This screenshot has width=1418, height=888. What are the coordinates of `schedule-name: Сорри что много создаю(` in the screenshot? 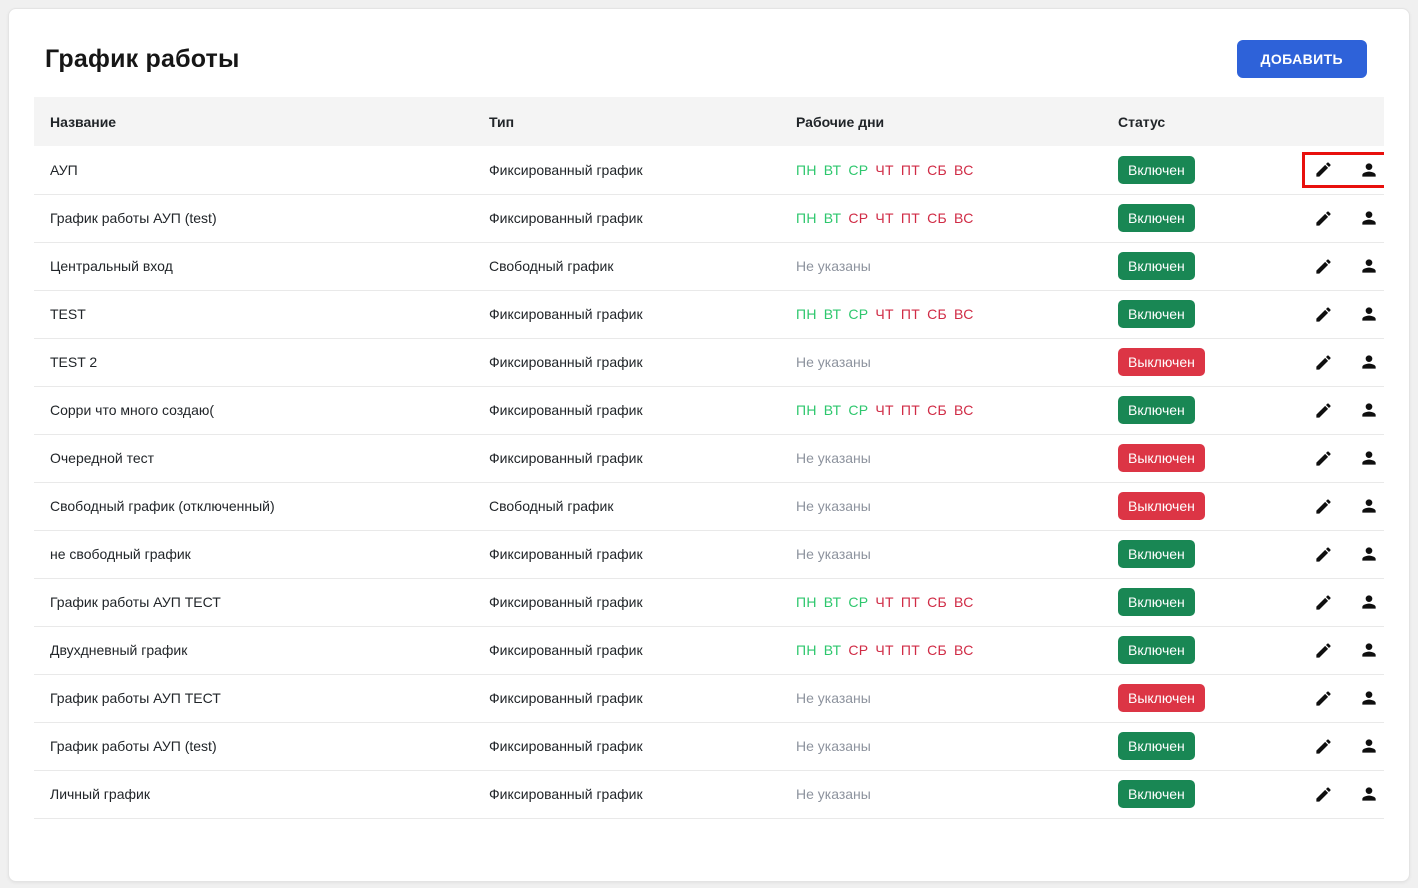 It's located at (253, 410).